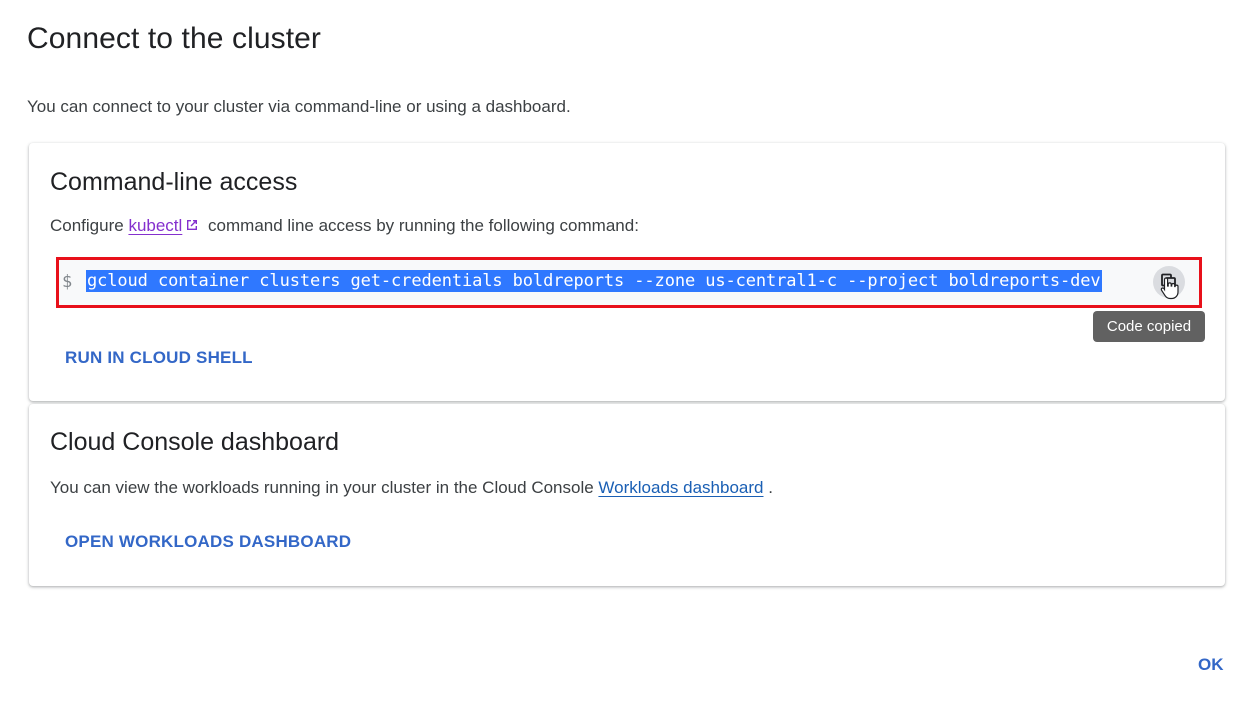 This screenshot has width=1241, height=704. I want to click on kubectl-link: kubectl, so click(155, 225).